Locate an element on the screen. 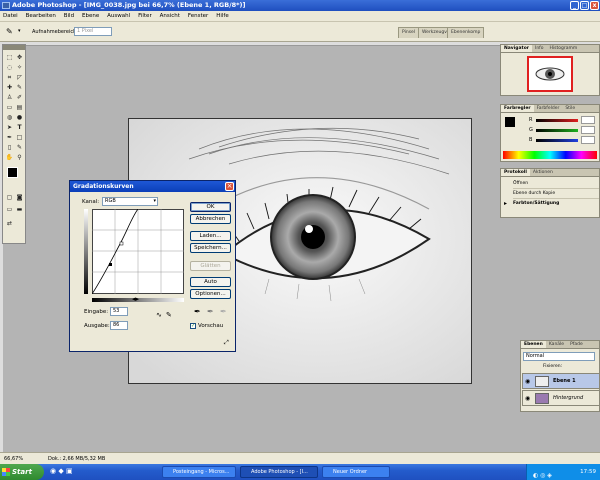 This screenshot has height=480, width=600. red-slider is located at coordinates (557, 120).